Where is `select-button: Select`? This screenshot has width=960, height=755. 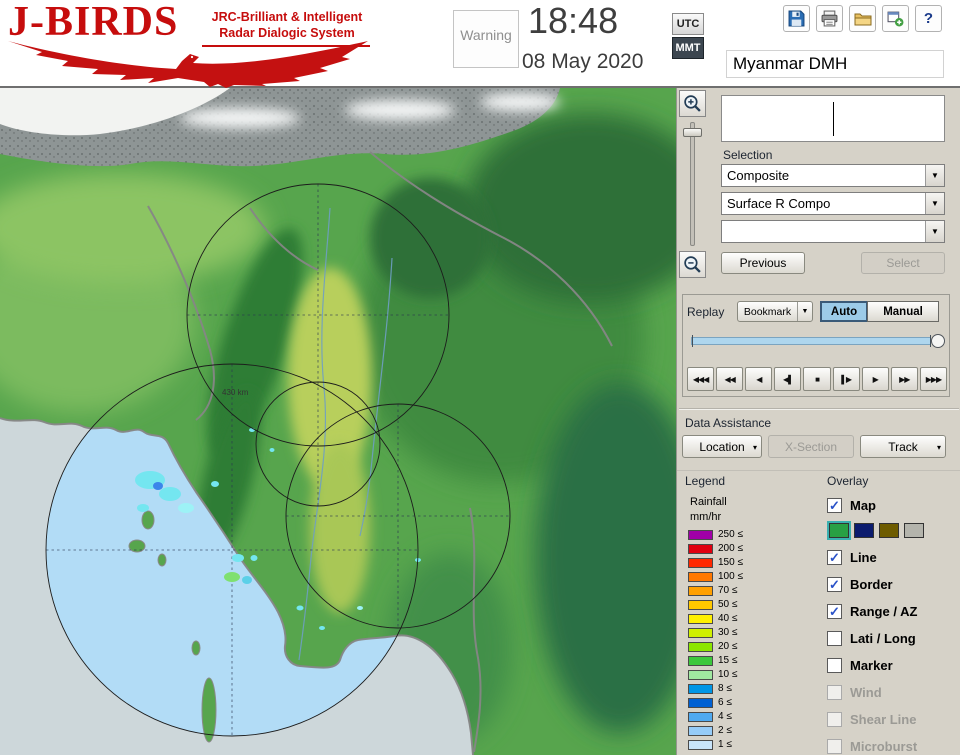 select-button: Select is located at coordinates (903, 263).